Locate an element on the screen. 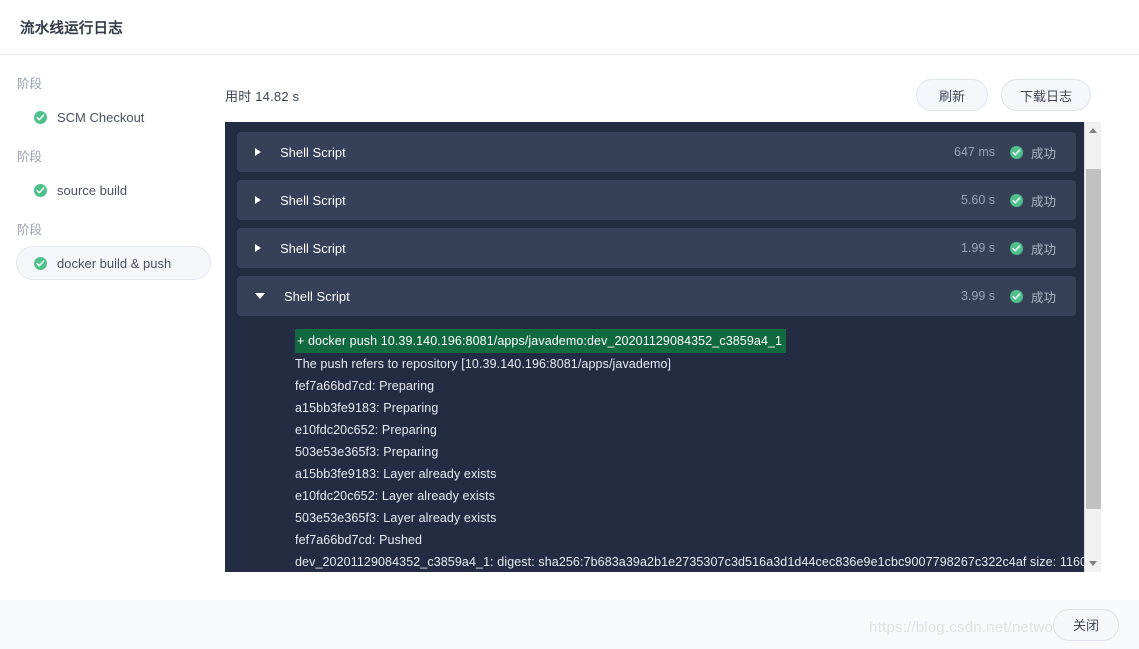 This screenshot has width=1139, height=649. log-line: e10fdc20c652: Layer already exists is located at coordinates (395, 496).